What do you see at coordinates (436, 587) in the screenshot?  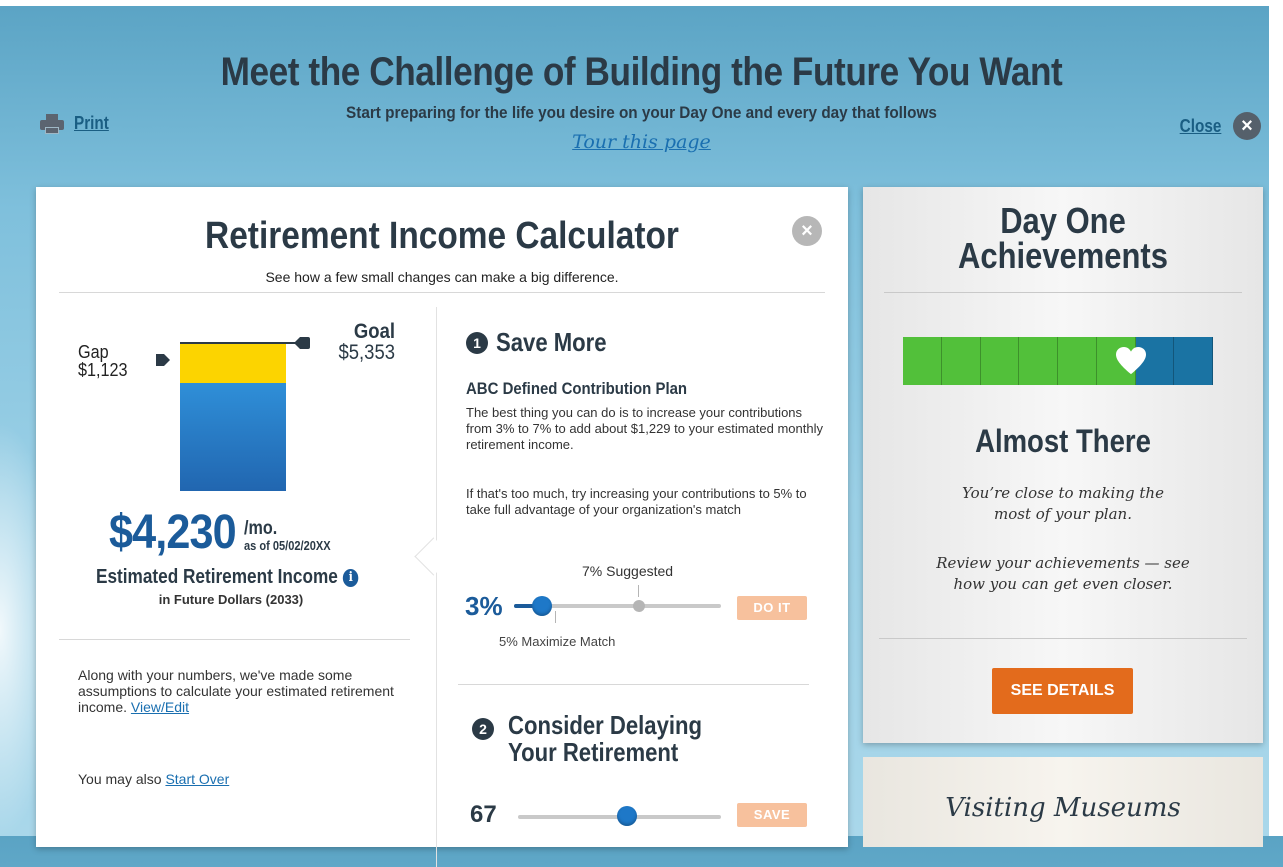 I see `column-divider` at bounding box center [436, 587].